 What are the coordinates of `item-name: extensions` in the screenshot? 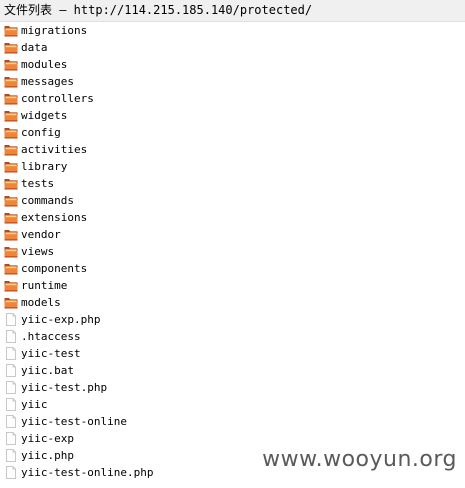 It's located at (54, 217).